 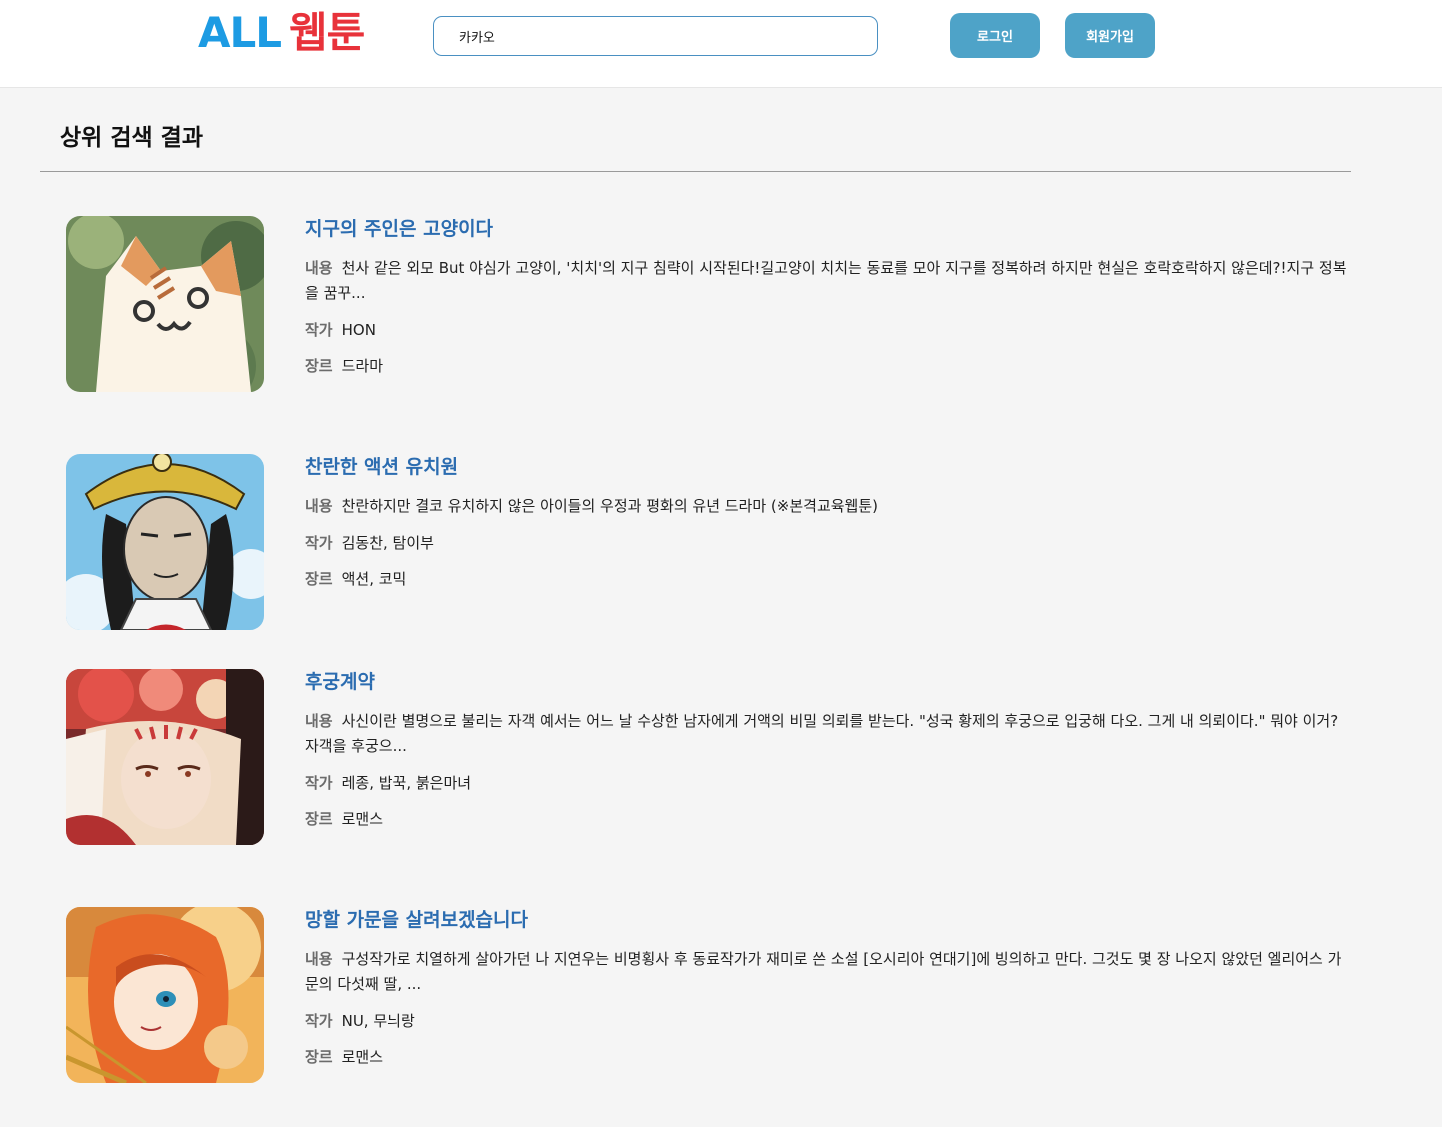 I want to click on result-genre: 장르 드라마, so click(x=827, y=366).